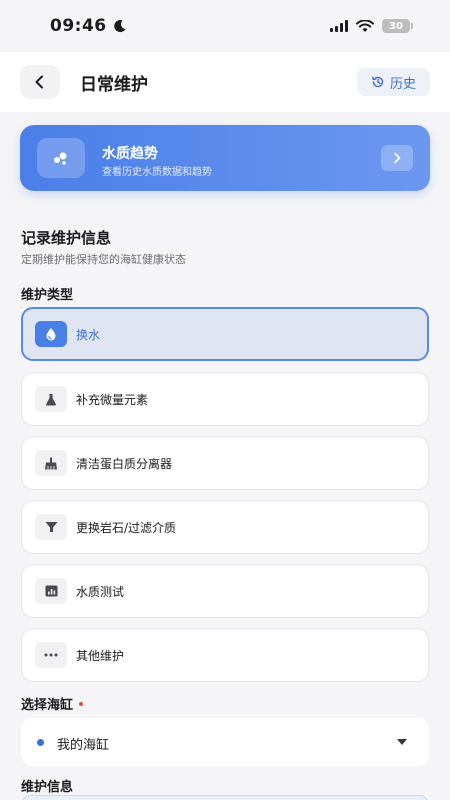 The width and height of the screenshot is (450, 800). What do you see at coordinates (100, 592) in the screenshot?
I see `option-label: 水质测试` at bounding box center [100, 592].